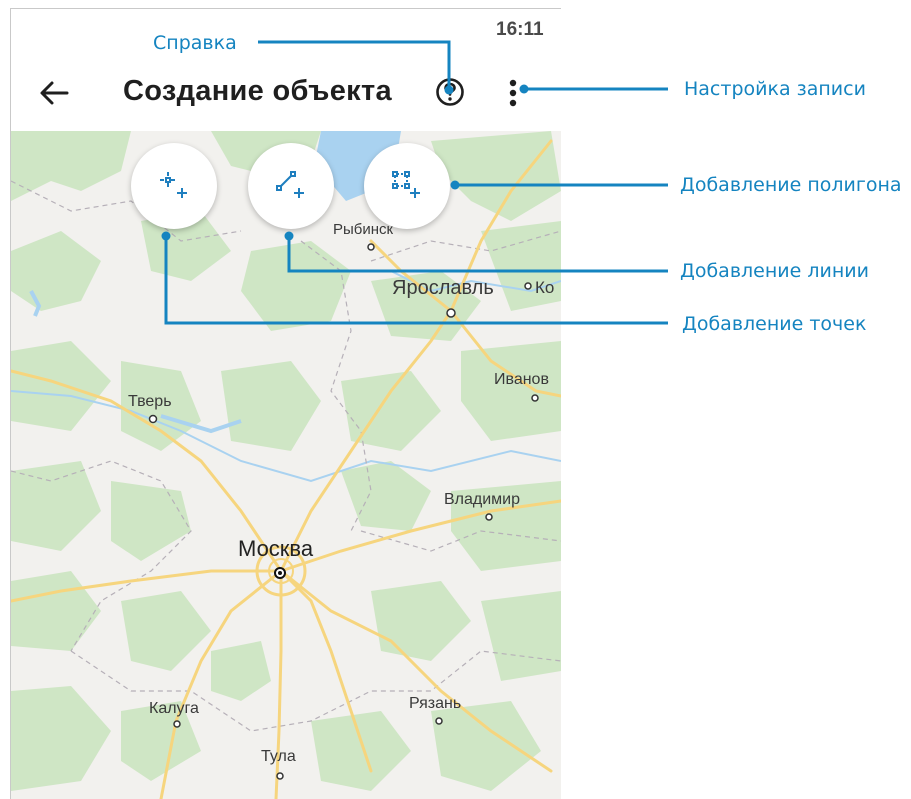 Image resolution: width=911 pixels, height=799 pixels. I want to click on callout-add-points: Добавление точек, so click(774, 324).